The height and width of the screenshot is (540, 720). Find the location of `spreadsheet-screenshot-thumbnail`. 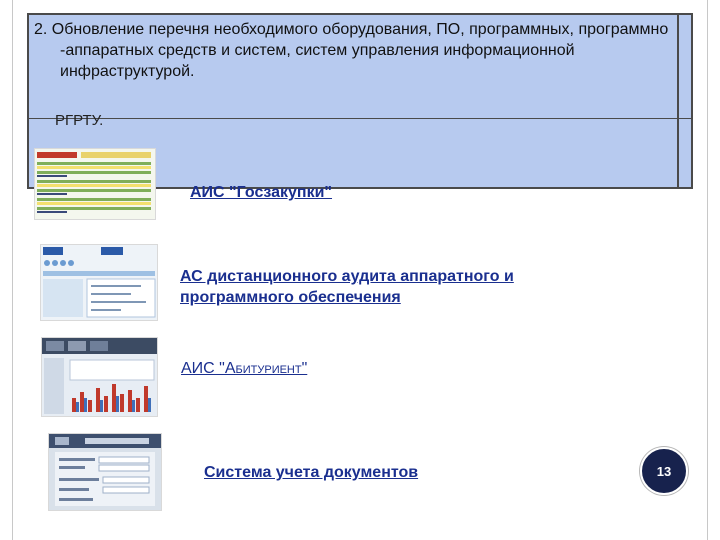

spreadsheet-screenshot-thumbnail is located at coordinates (95, 184).